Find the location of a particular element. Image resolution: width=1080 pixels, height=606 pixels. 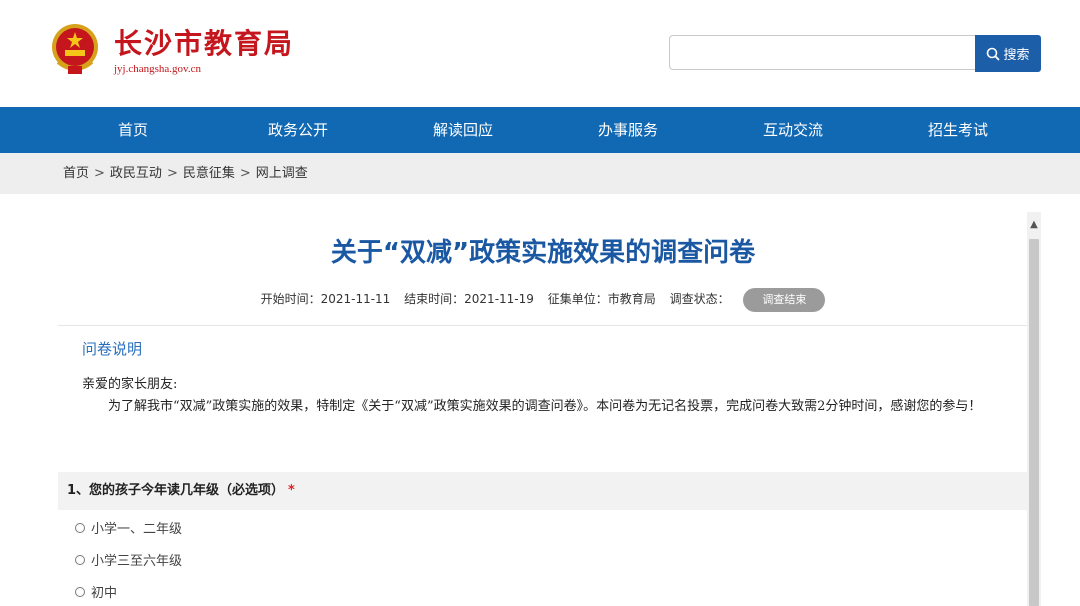

breadcrumb-item-opinion: 民意征集 is located at coordinates (209, 173).